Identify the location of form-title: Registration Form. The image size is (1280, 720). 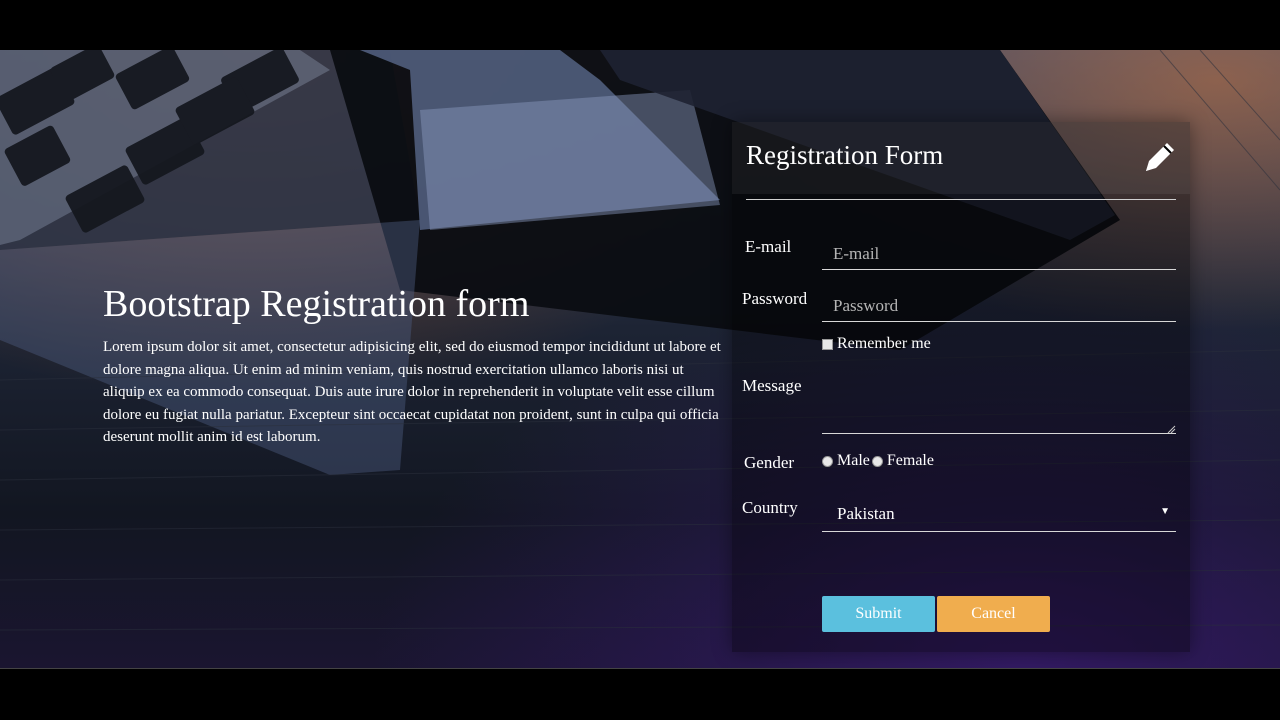
(845, 155).